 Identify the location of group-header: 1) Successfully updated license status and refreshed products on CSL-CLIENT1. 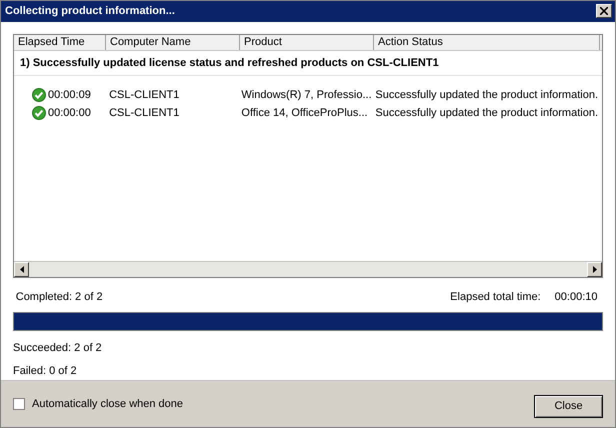
(308, 63).